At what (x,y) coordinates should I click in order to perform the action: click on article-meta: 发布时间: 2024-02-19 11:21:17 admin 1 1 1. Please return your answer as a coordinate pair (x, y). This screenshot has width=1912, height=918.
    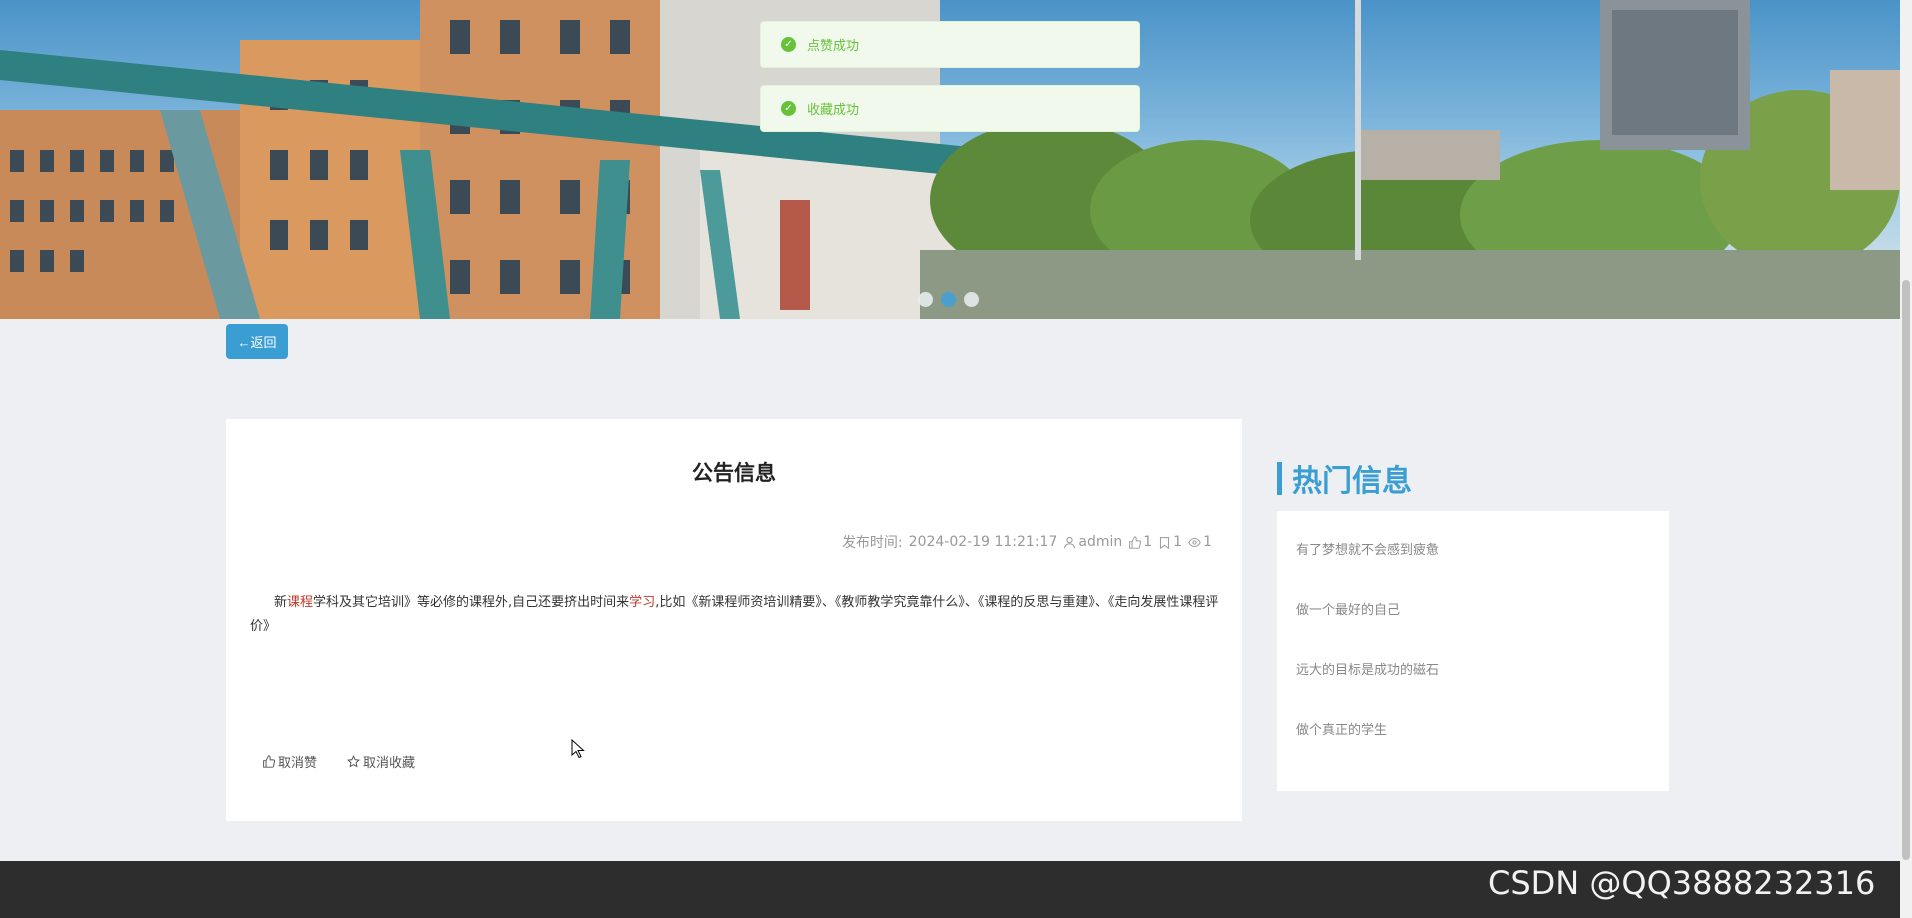
    Looking at the image, I should click on (1027, 542).